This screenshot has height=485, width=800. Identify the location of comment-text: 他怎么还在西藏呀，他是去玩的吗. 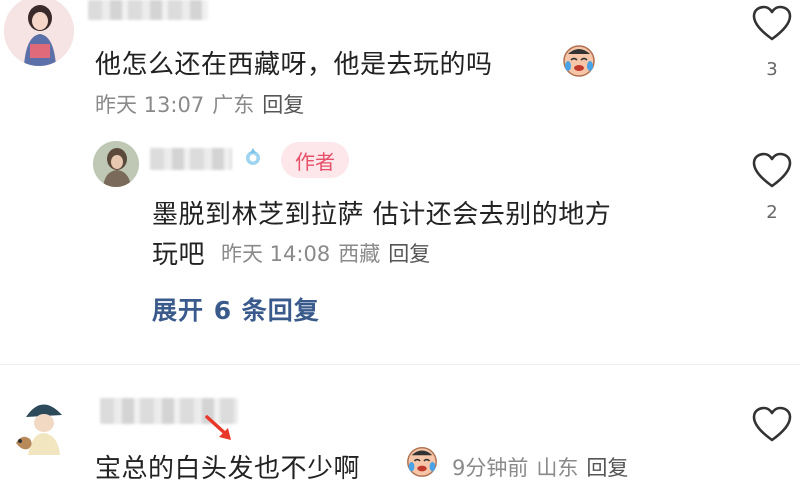
(294, 65).